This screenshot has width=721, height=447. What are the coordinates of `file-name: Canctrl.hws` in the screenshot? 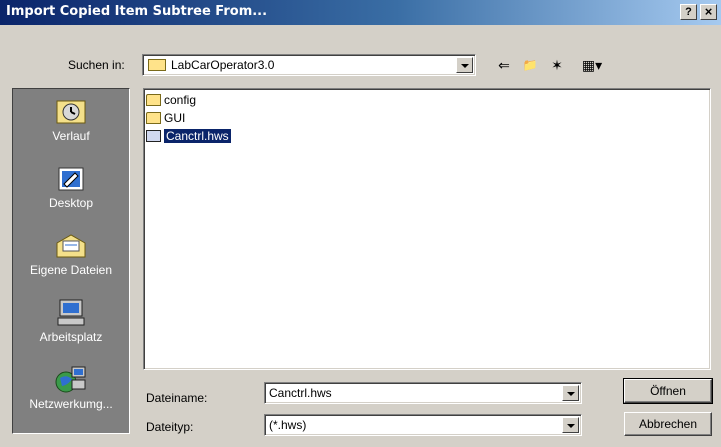 It's located at (197, 136).